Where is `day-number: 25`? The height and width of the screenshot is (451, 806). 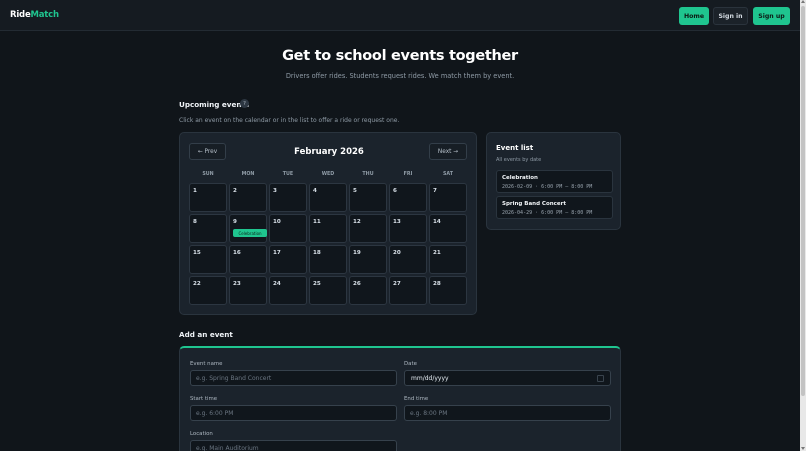
day-number: 25 is located at coordinates (317, 284).